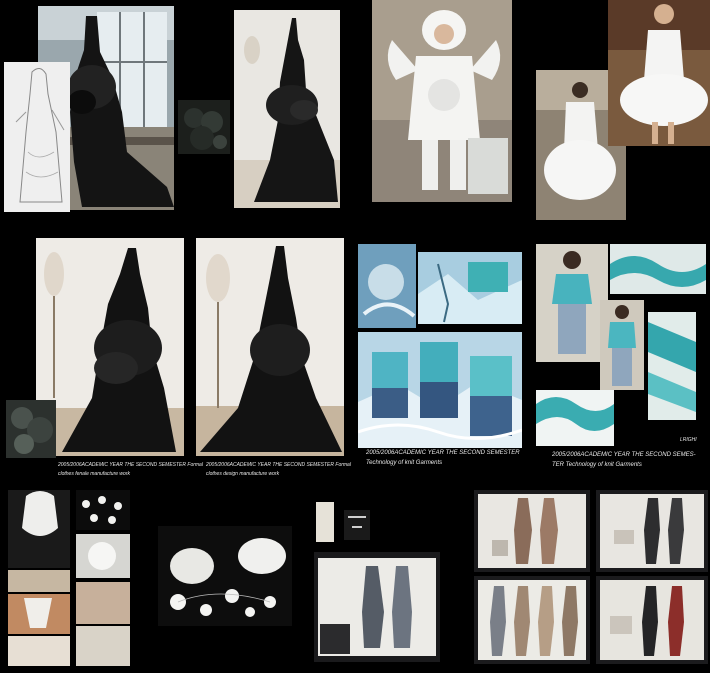 The height and width of the screenshot is (673, 710). Describe the element at coordinates (31, 429) in the screenshot. I see `gown-ruffle-detail-photo` at that location.